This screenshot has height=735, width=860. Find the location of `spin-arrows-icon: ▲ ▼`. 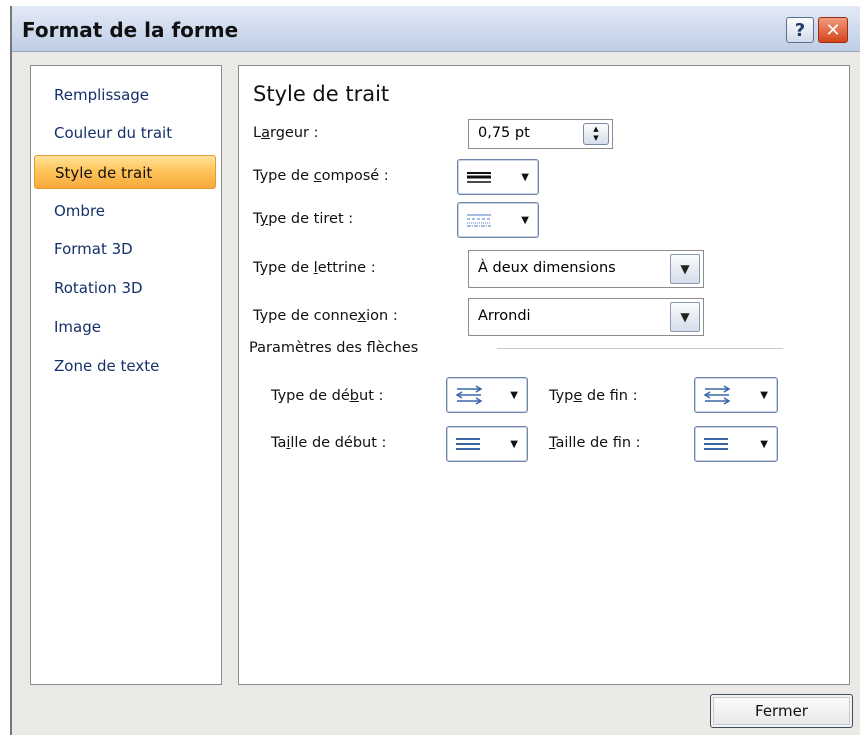

spin-arrows-icon: ▲ ▼ is located at coordinates (596, 134).